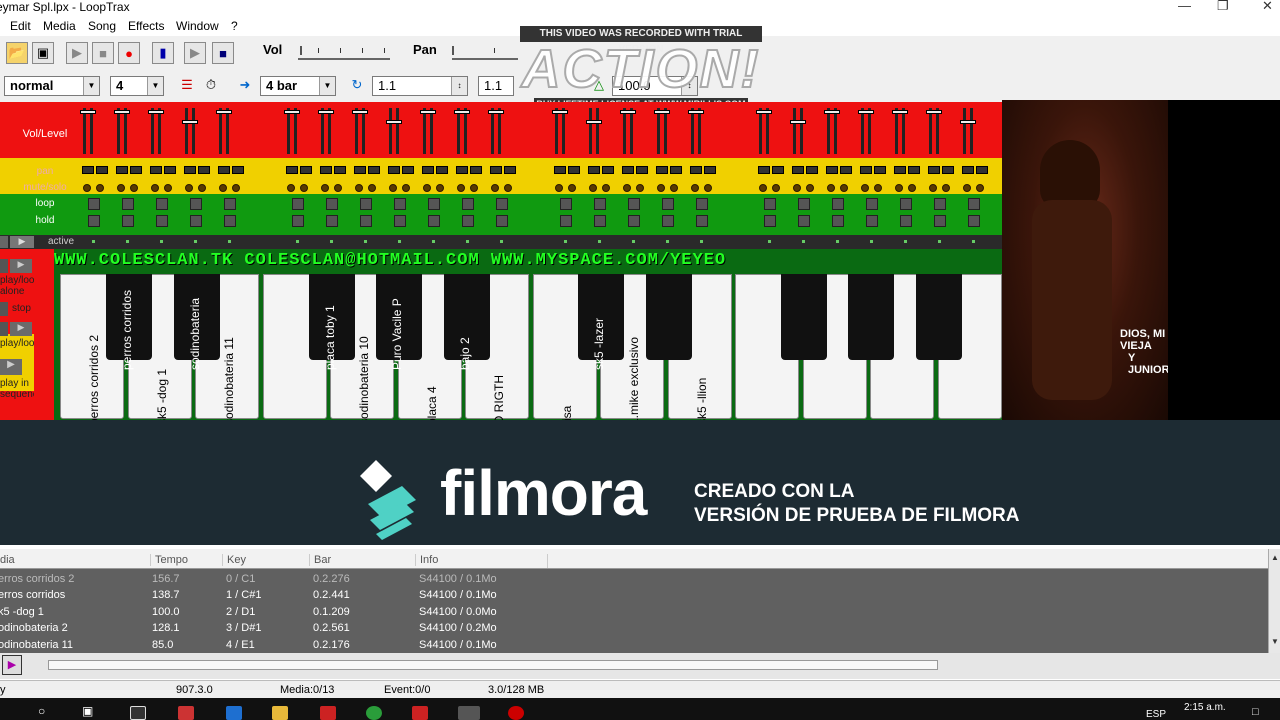 This screenshot has height=720, width=1280. I want to click on pause-icon: ▮, so click(163, 53).